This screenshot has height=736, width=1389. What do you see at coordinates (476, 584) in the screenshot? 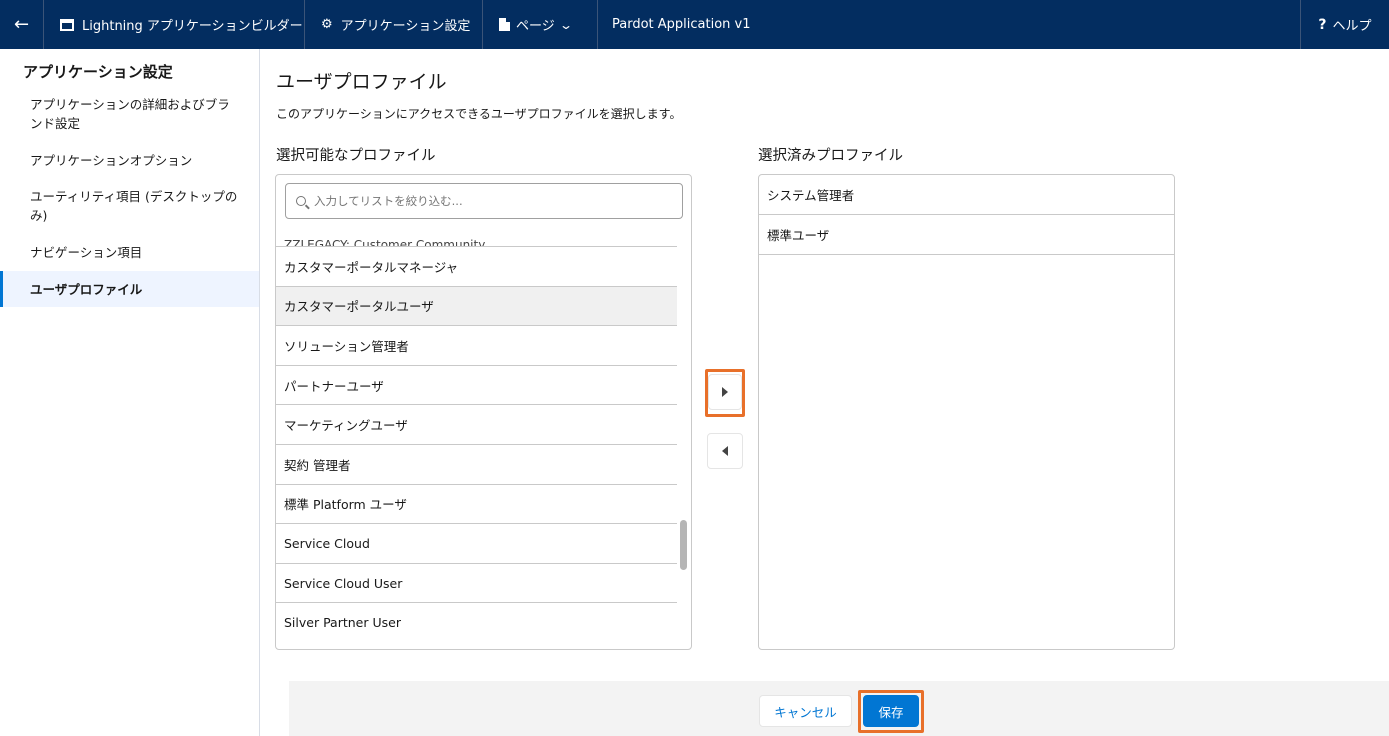
I see `list-item: Service Cloud User` at bounding box center [476, 584].